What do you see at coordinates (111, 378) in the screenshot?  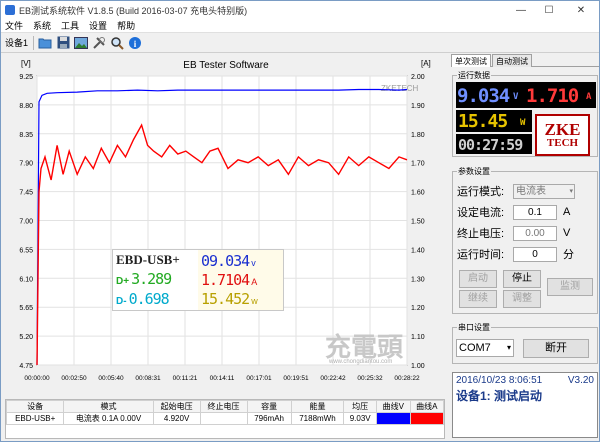 I see `x-tick-label: 00:05:40` at bounding box center [111, 378].